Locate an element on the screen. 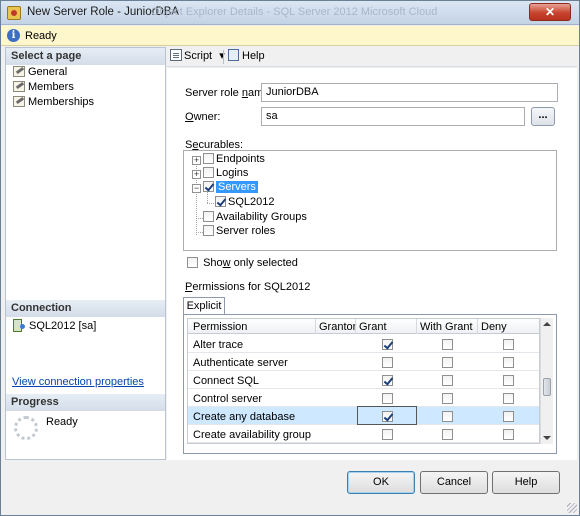 The height and width of the screenshot is (516, 580). endpoints-checkbox is located at coordinates (208, 158).